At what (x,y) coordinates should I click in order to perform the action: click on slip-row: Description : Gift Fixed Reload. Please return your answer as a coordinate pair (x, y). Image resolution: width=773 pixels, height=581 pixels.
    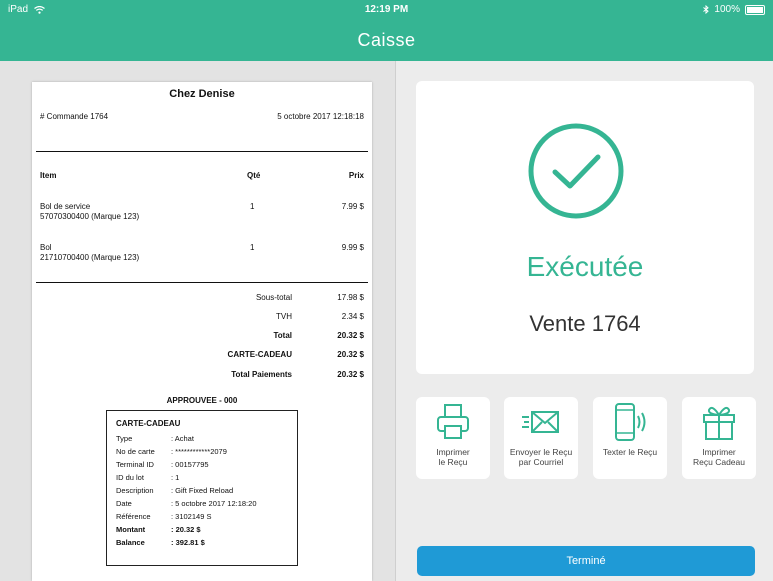
    Looking at the image, I should click on (174, 490).